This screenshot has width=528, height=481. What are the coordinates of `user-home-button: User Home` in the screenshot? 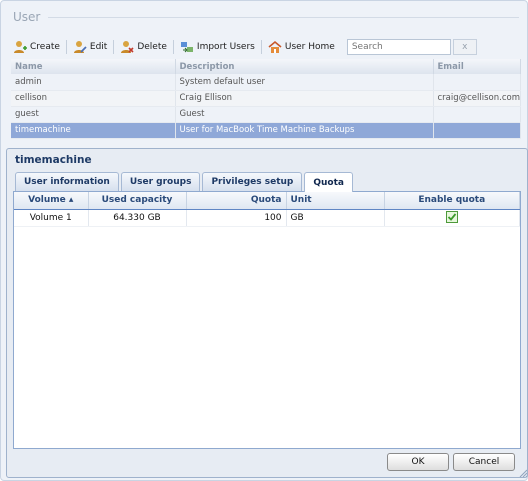 It's located at (301, 47).